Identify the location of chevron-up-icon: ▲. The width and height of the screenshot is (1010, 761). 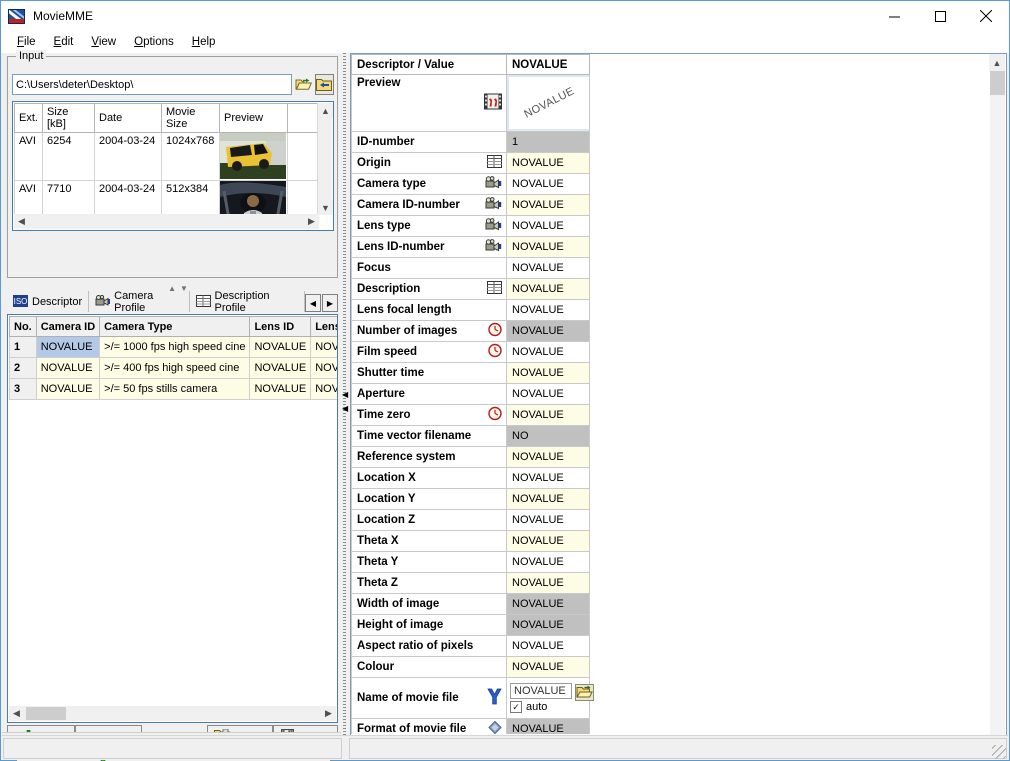
(325, 110).